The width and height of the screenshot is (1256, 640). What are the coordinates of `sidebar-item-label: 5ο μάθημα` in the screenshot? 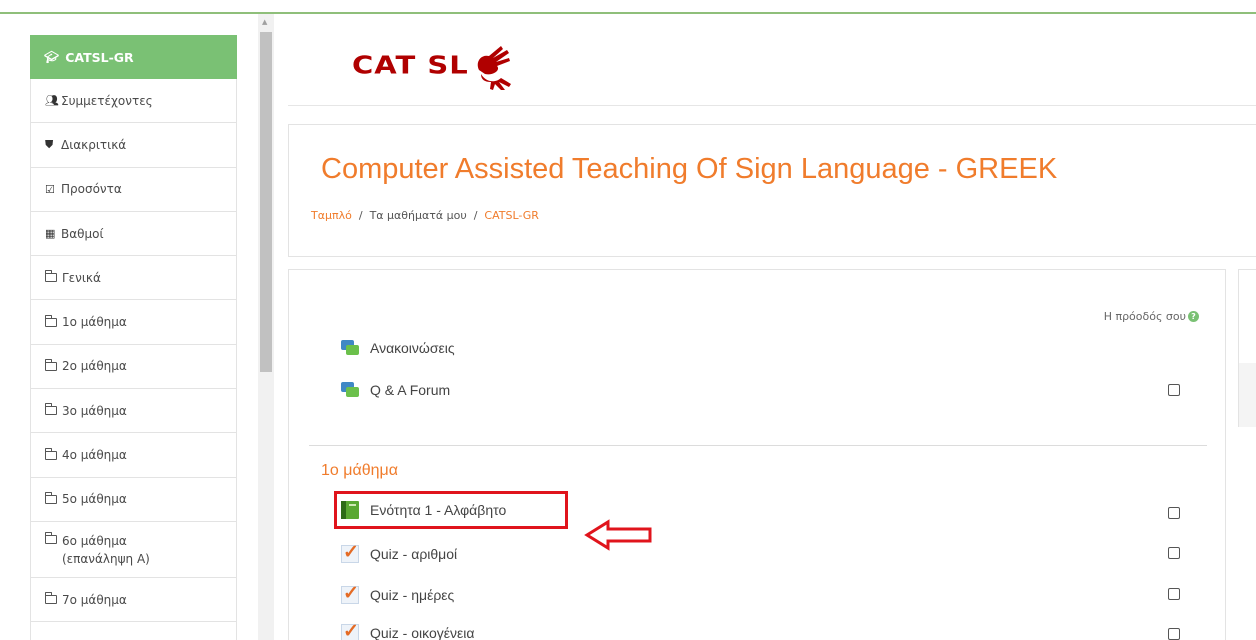 It's located at (94, 499).